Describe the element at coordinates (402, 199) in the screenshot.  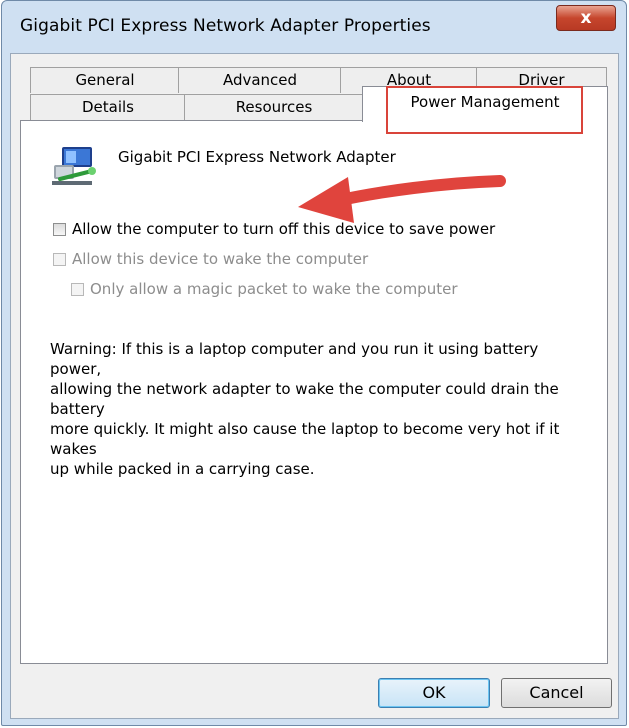
I see `arrow-annotation` at that location.